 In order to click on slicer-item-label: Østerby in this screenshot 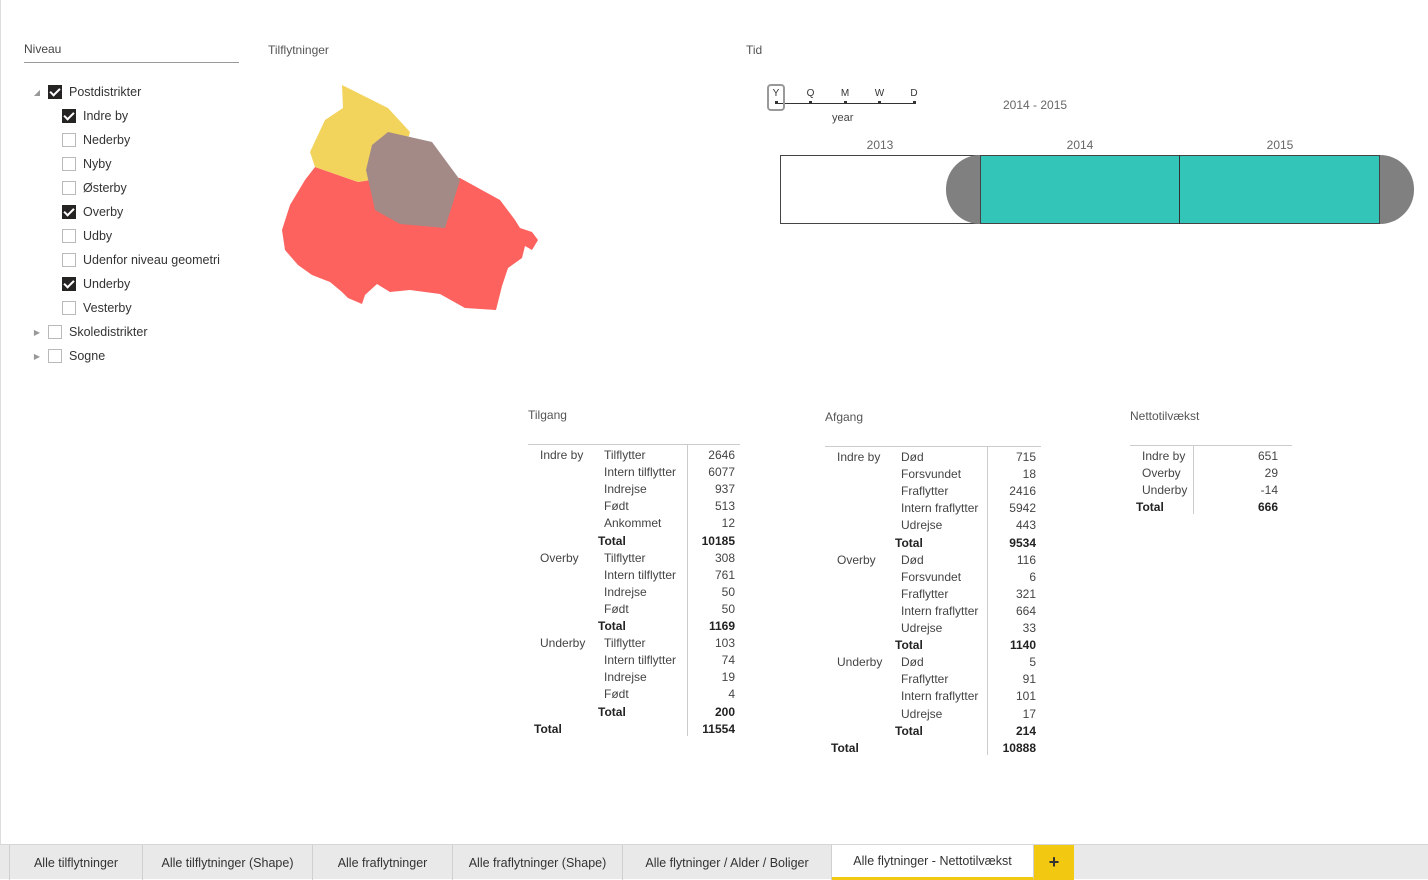, I will do `click(105, 188)`.